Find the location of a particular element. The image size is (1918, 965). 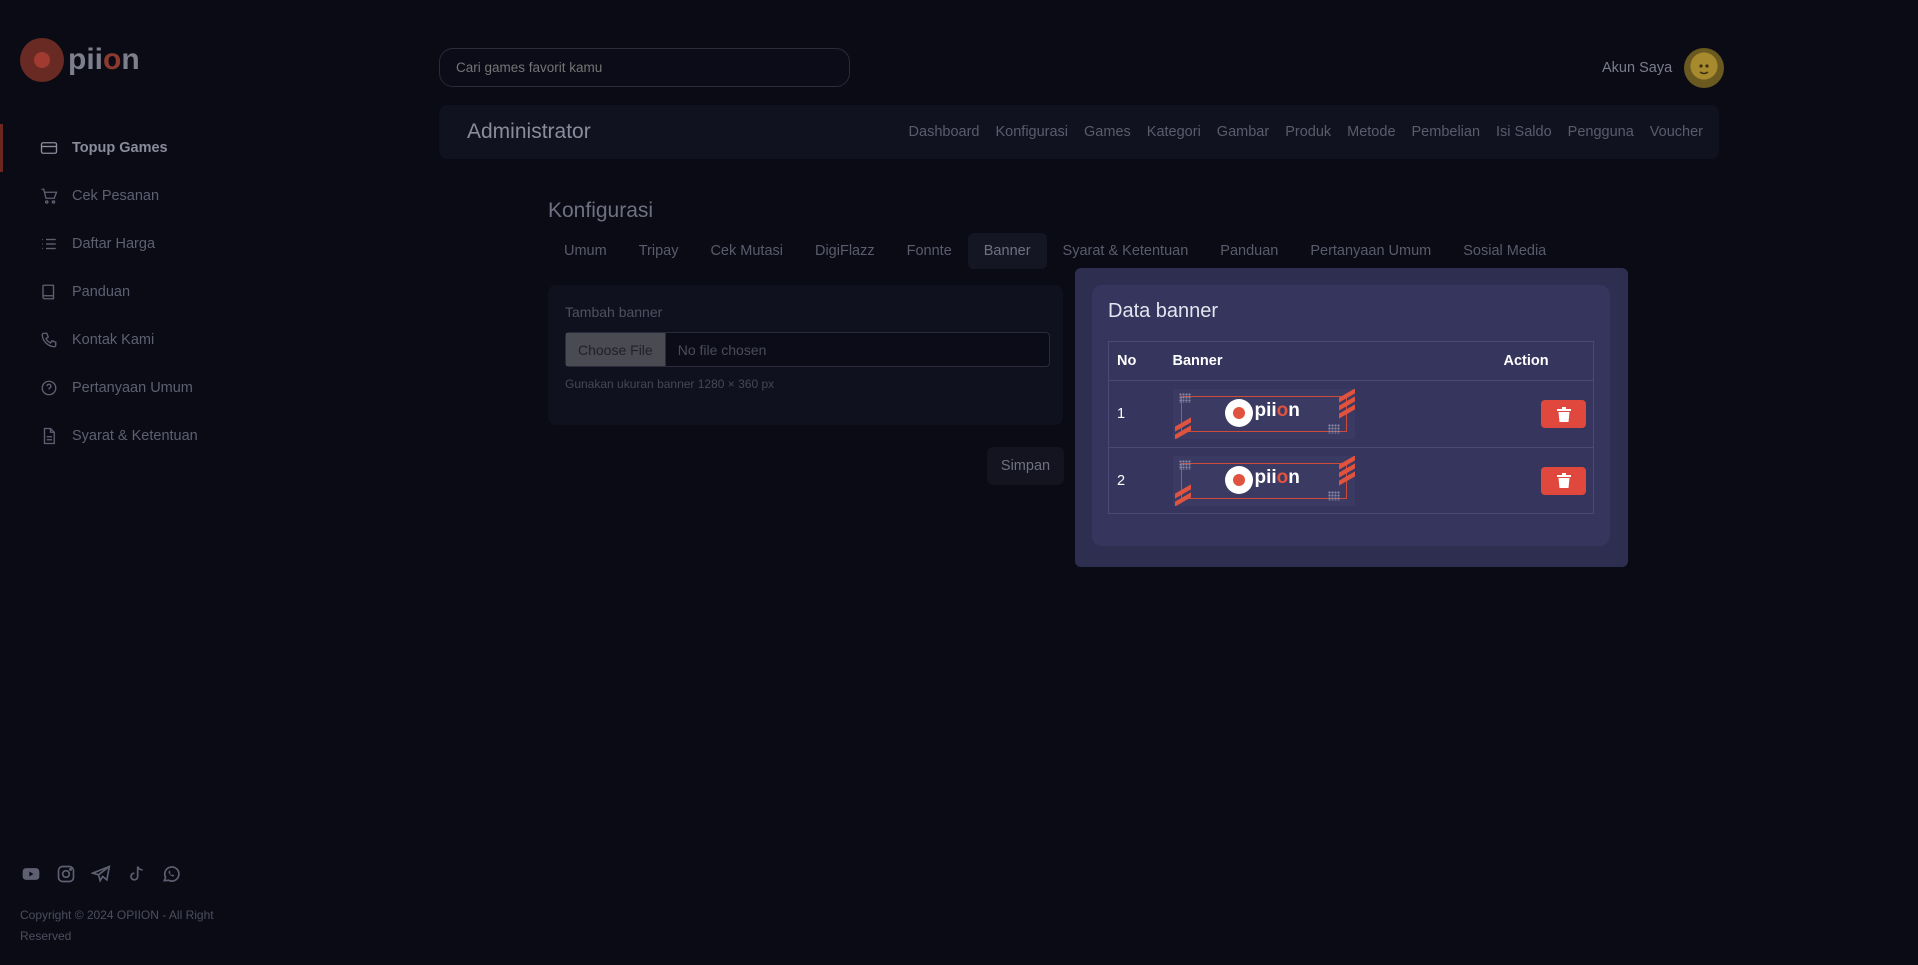

sidebar-item-label: Panduan is located at coordinates (101, 292).